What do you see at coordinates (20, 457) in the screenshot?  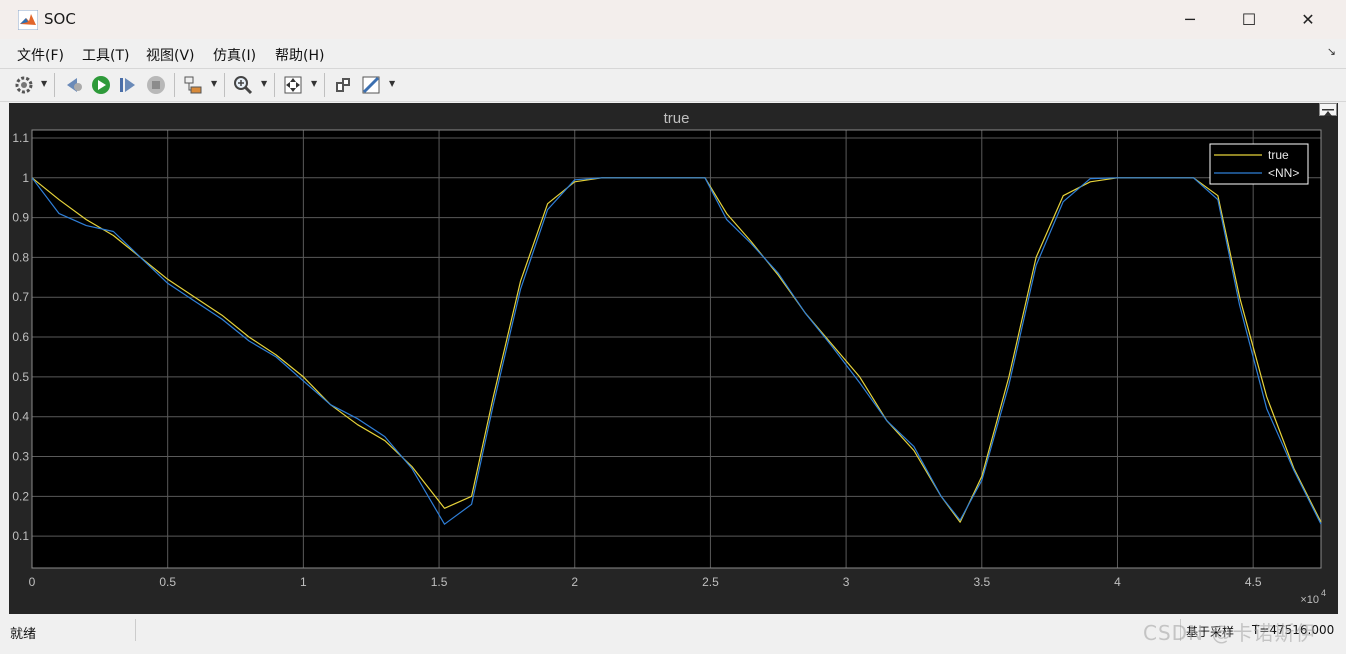 I see `y-tick-label: 0.3` at bounding box center [20, 457].